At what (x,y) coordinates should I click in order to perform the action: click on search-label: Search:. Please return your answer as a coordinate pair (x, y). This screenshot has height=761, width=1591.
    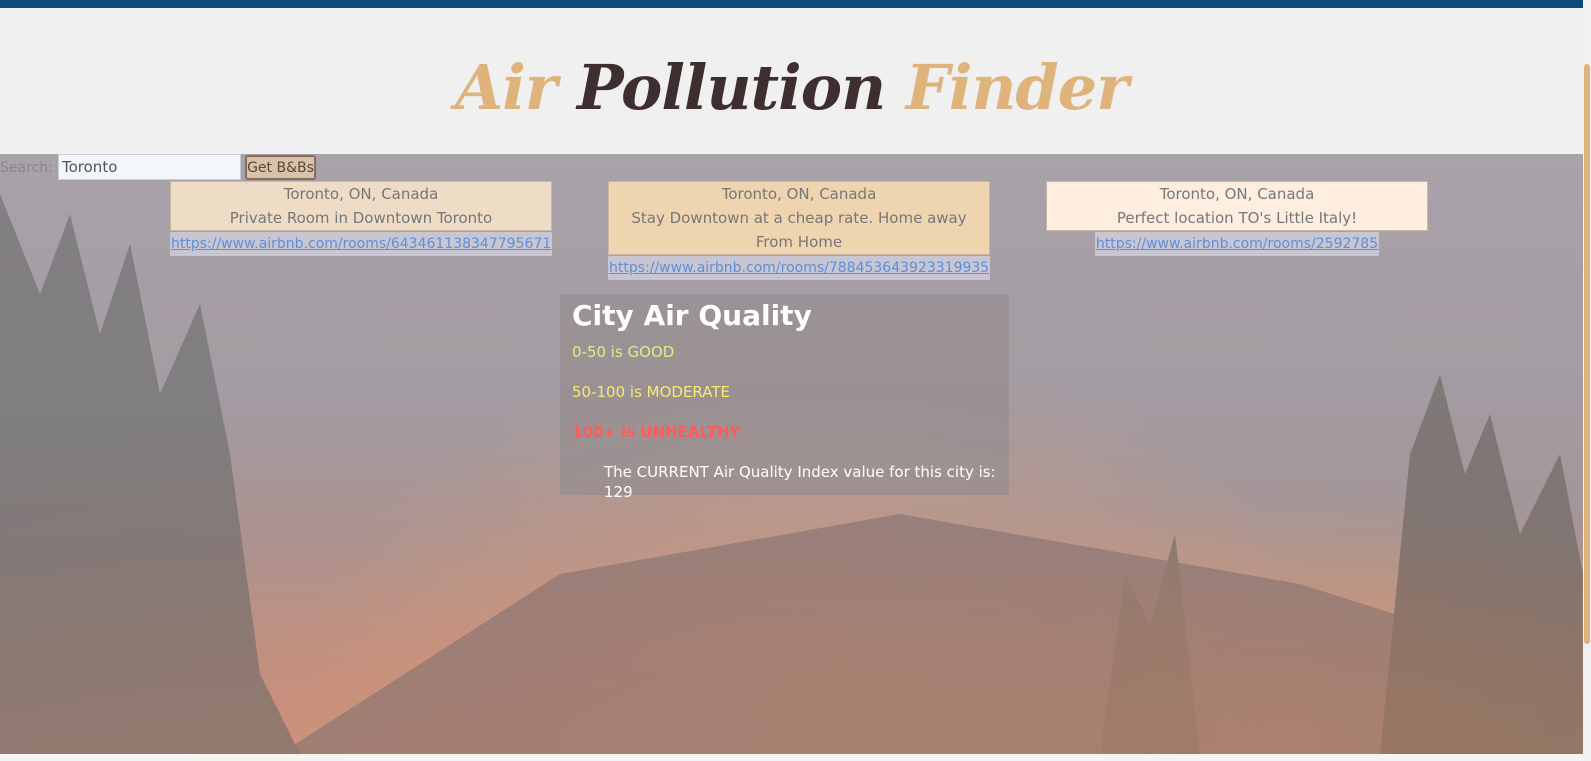
    Looking at the image, I should click on (26, 168).